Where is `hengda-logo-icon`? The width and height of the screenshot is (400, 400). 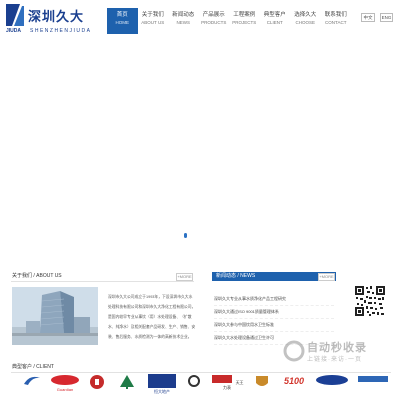 hengda-logo-icon is located at coordinates (162, 381).